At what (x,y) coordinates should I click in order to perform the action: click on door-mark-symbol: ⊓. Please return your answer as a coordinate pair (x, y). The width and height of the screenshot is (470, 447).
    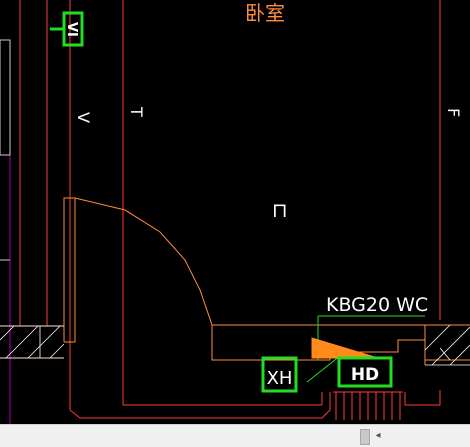
    Looking at the image, I should click on (280, 210).